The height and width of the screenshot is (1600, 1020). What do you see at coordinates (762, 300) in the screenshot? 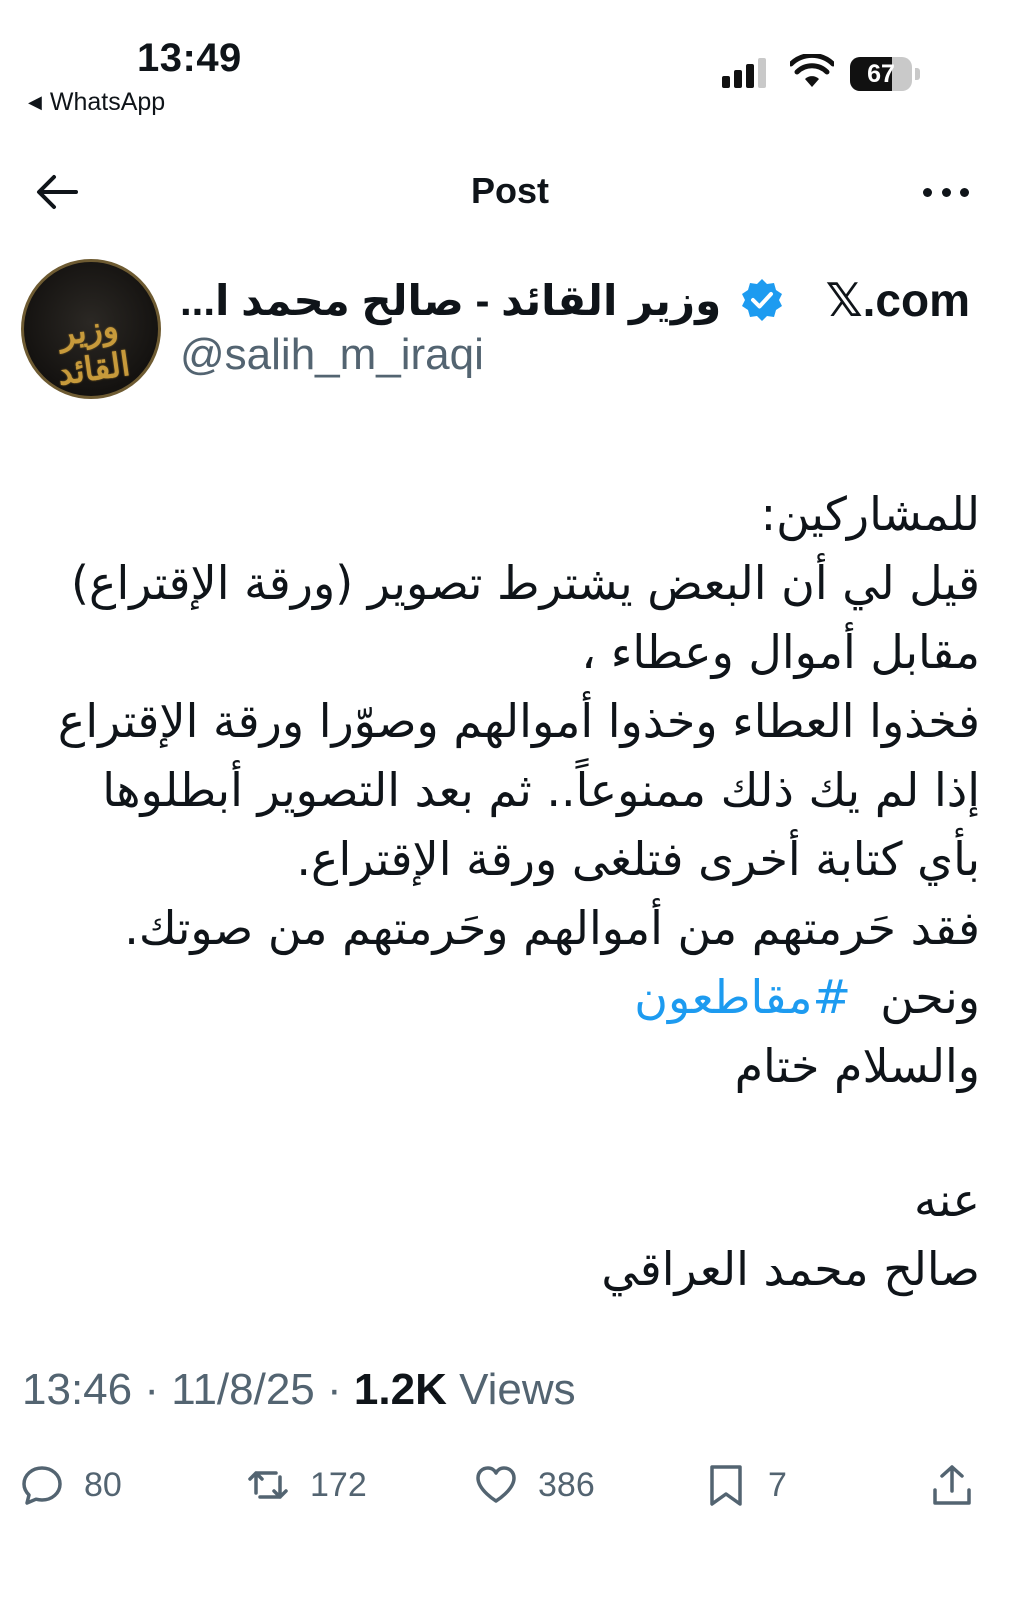
I see `verified-badge-icon` at bounding box center [762, 300].